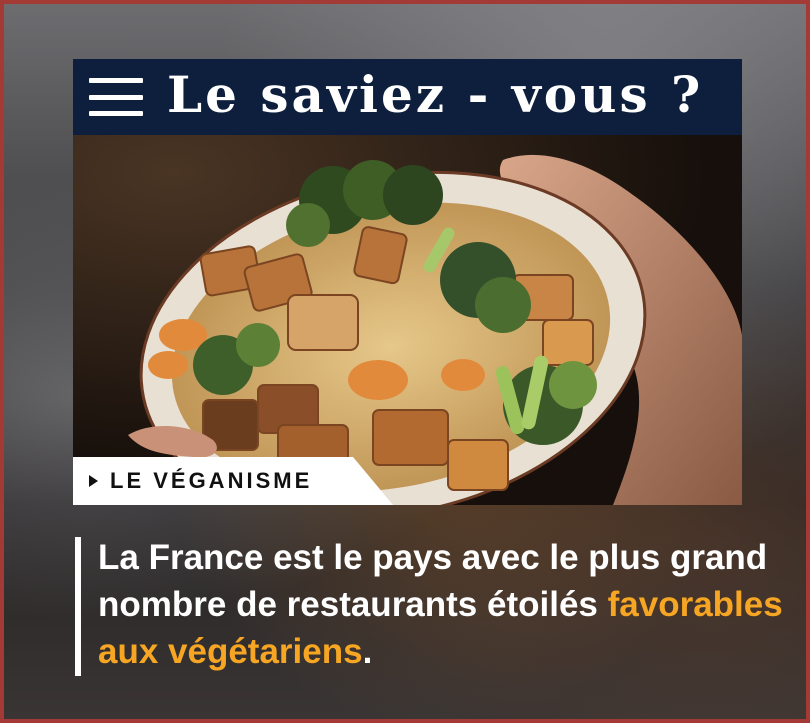  What do you see at coordinates (78, 606) in the screenshot?
I see `quote-bar` at bounding box center [78, 606].